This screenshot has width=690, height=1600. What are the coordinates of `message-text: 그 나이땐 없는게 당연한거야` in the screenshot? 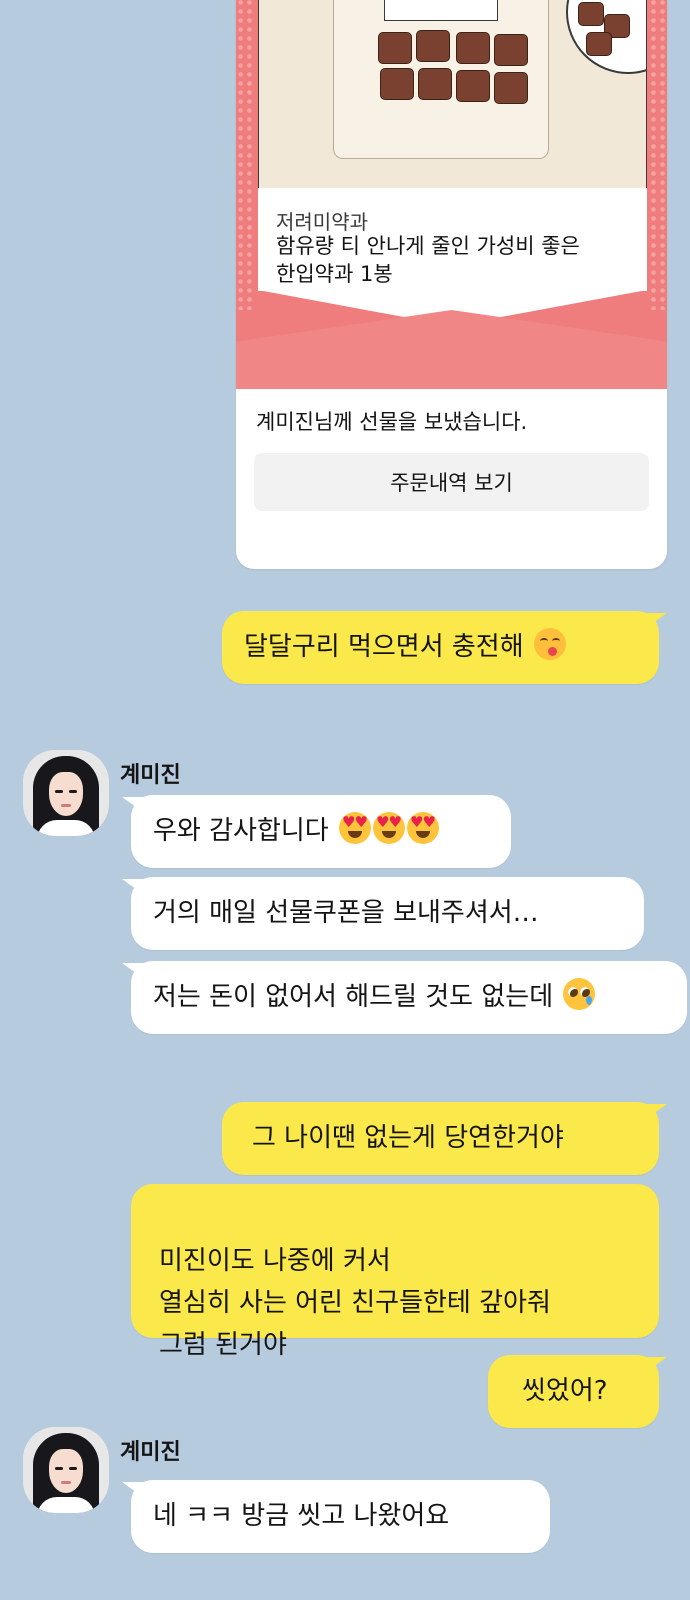 It's located at (408, 1138).